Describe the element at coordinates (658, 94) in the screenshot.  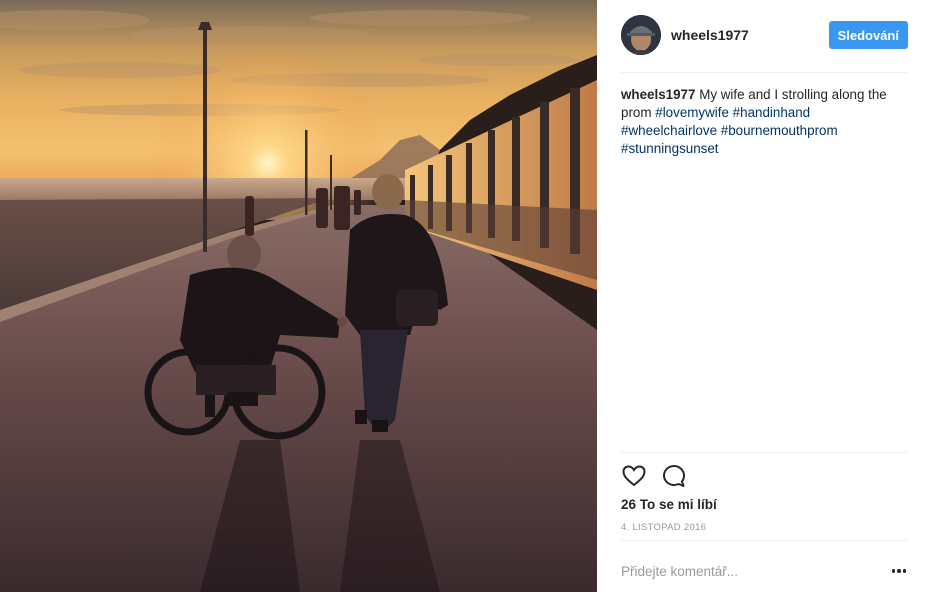
I see `caption-username: wheels1977` at that location.